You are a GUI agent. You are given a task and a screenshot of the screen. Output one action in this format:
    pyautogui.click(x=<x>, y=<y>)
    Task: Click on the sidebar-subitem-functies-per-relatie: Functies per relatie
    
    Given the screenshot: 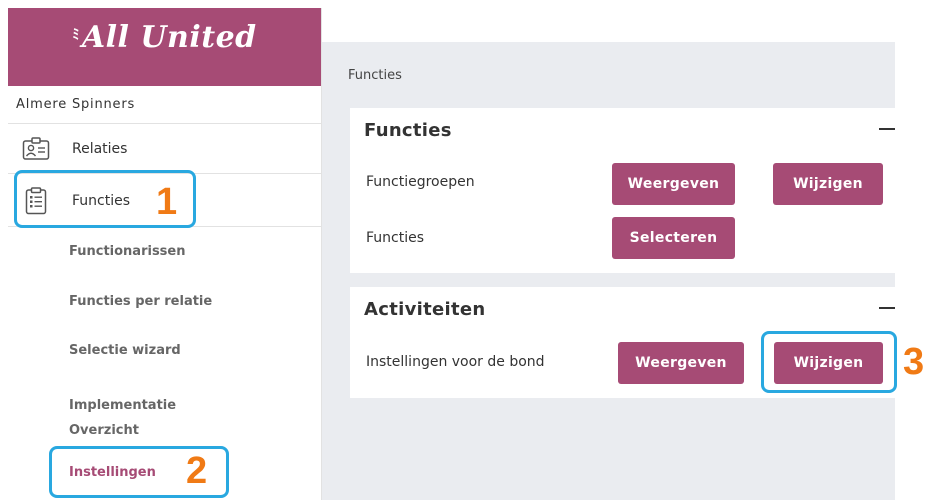 What is the action you would take?
    pyautogui.click(x=140, y=301)
    